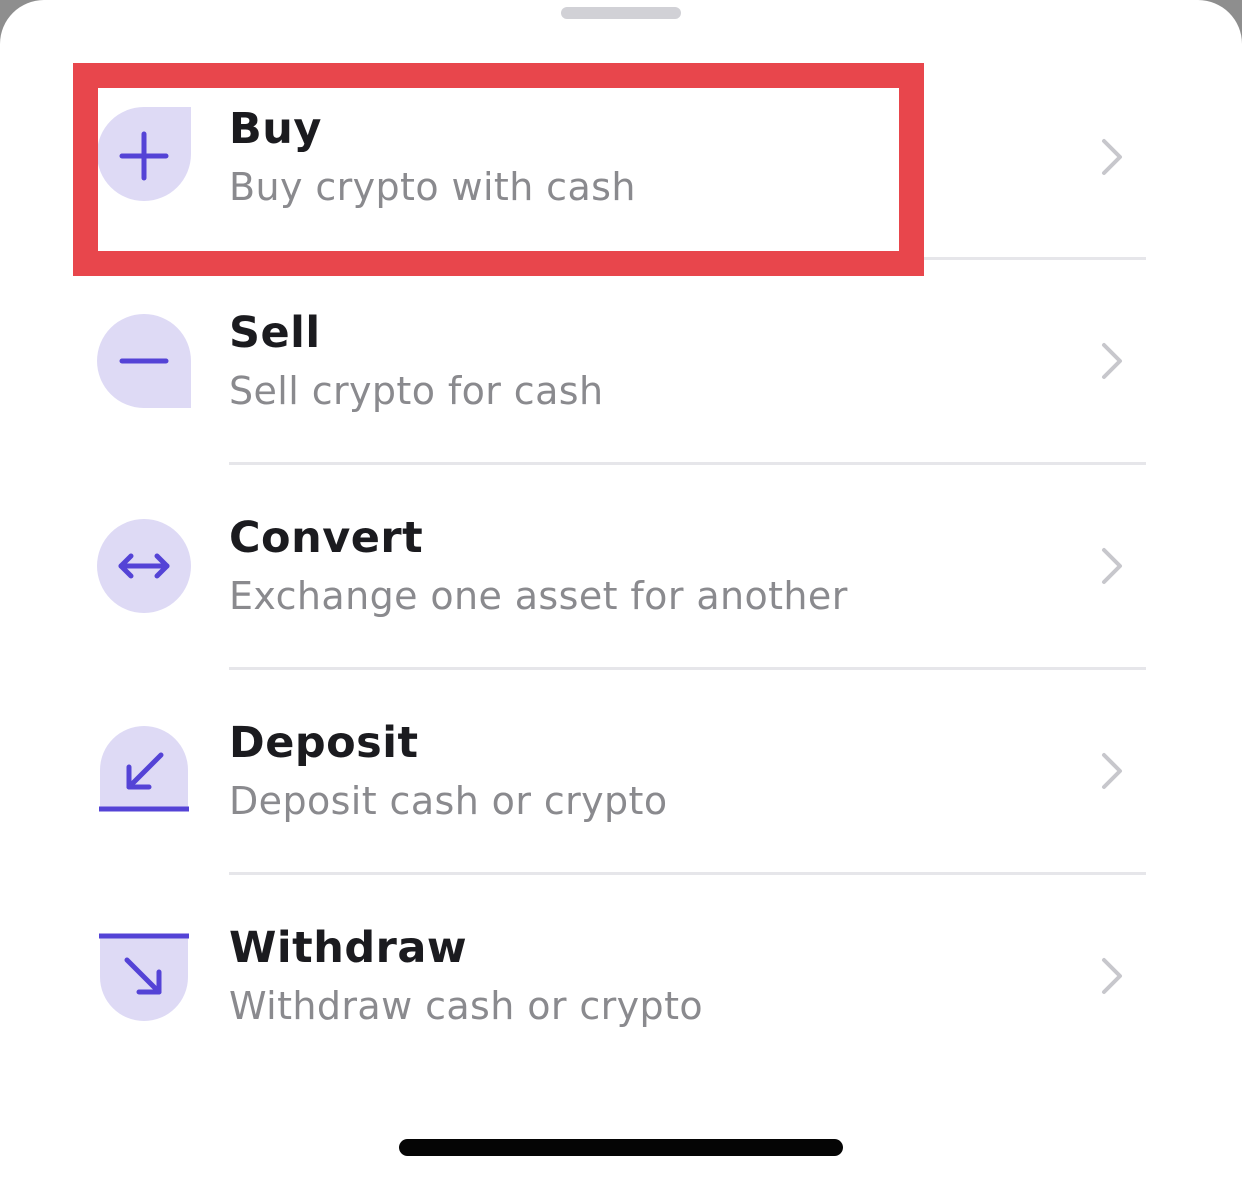 Image resolution: width=1242 pixels, height=1179 pixels. Describe the element at coordinates (144, 769) in the screenshot. I see `arrow-down-left-into-tray-icon` at that location.